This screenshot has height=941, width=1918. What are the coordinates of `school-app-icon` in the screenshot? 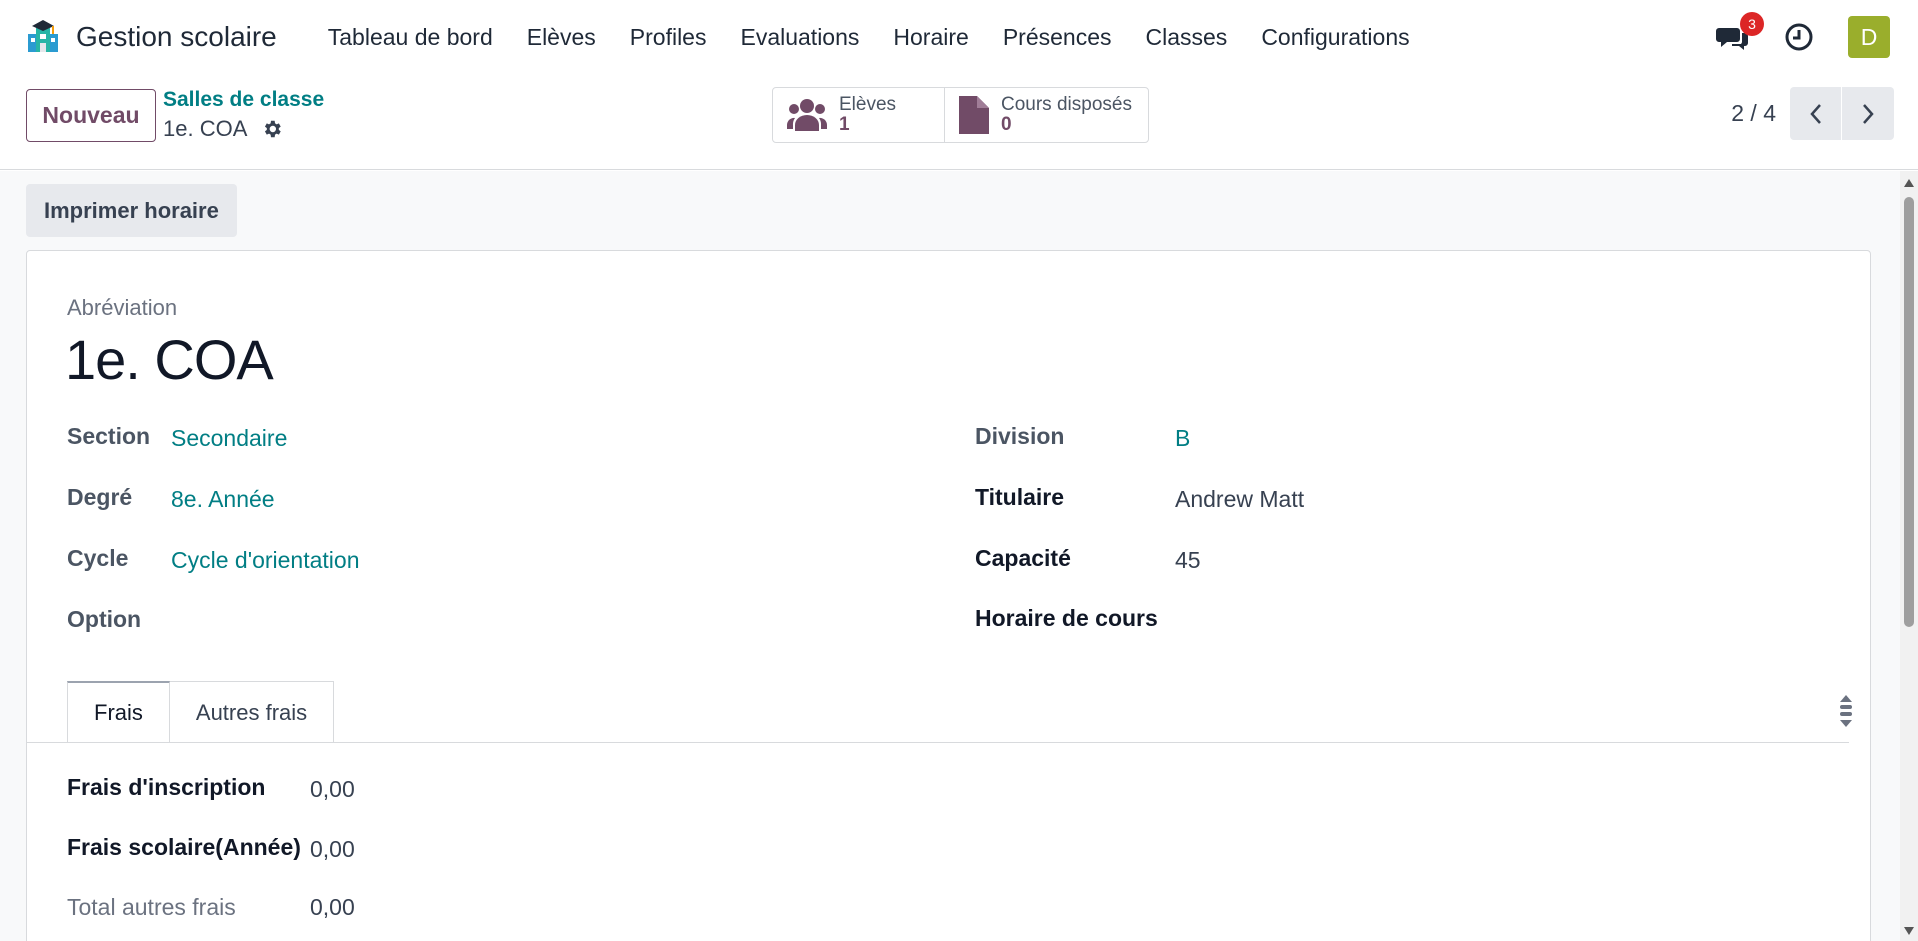 It's located at (43, 37).